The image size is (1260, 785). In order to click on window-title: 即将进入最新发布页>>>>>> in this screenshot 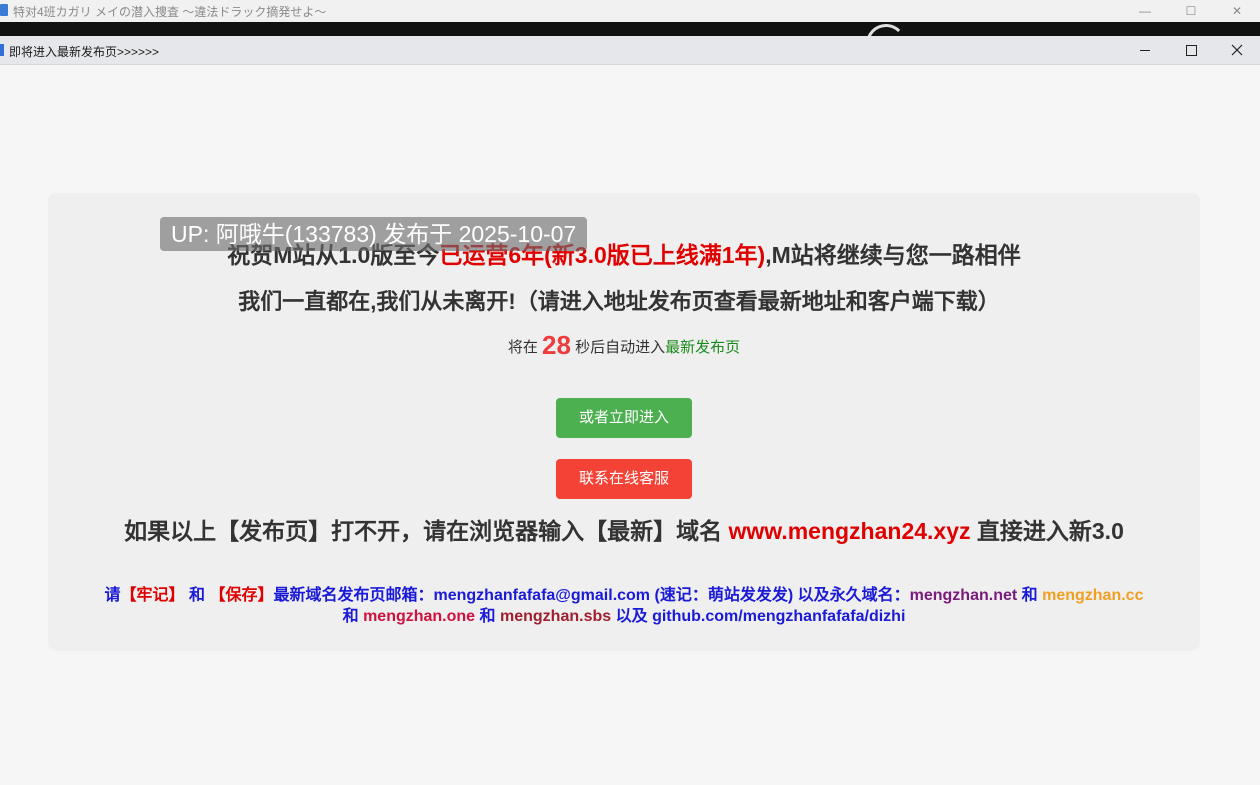, I will do `click(84, 52)`.